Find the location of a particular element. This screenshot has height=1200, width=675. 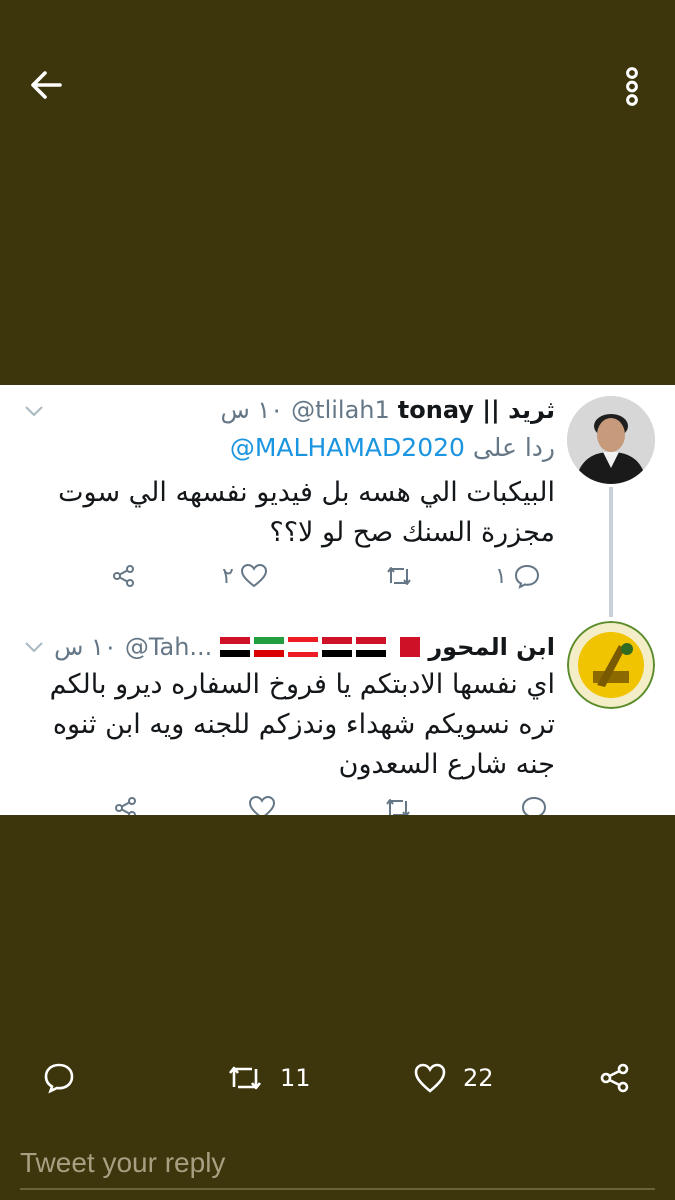

flag-lebanon is located at coordinates (303, 647).